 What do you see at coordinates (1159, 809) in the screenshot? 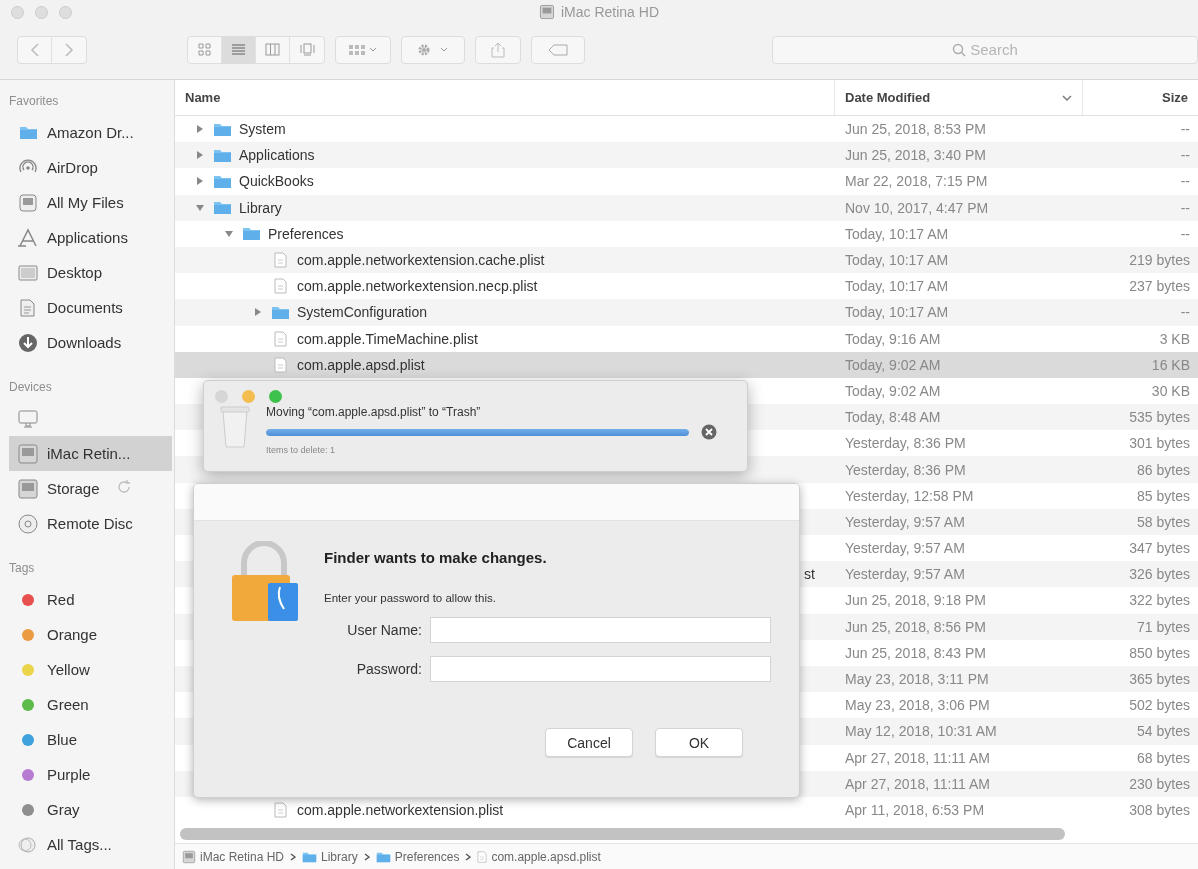
I see `file-size: 308 bytes` at bounding box center [1159, 809].